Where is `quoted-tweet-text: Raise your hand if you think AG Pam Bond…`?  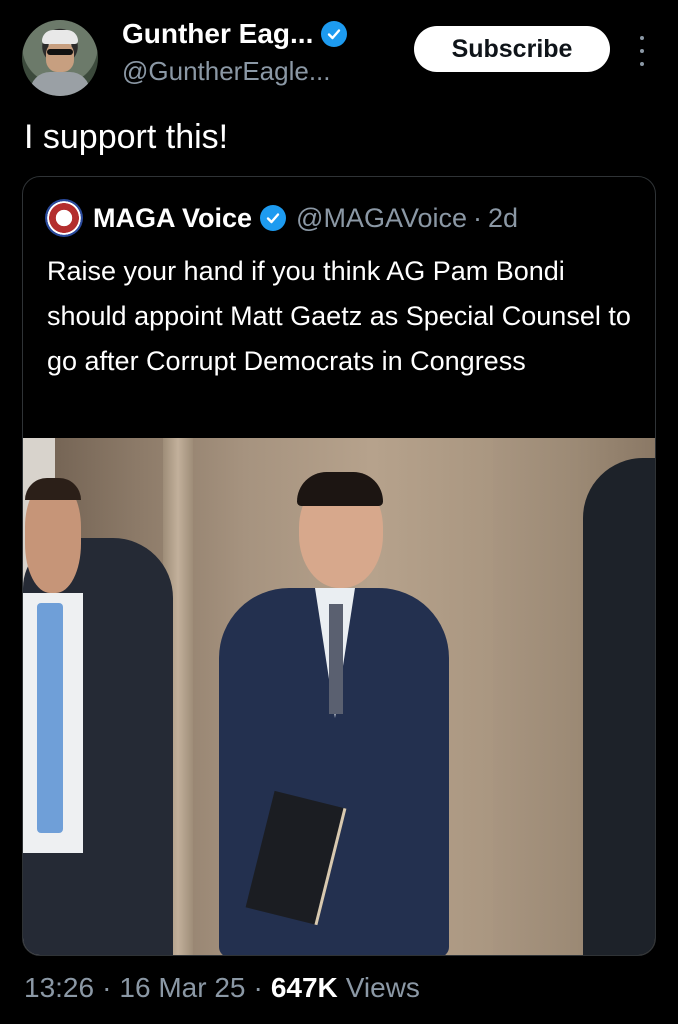
quoted-tweet-text: Raise your hand if you think AG Pam Bond… is located at coordinates (339, 316).